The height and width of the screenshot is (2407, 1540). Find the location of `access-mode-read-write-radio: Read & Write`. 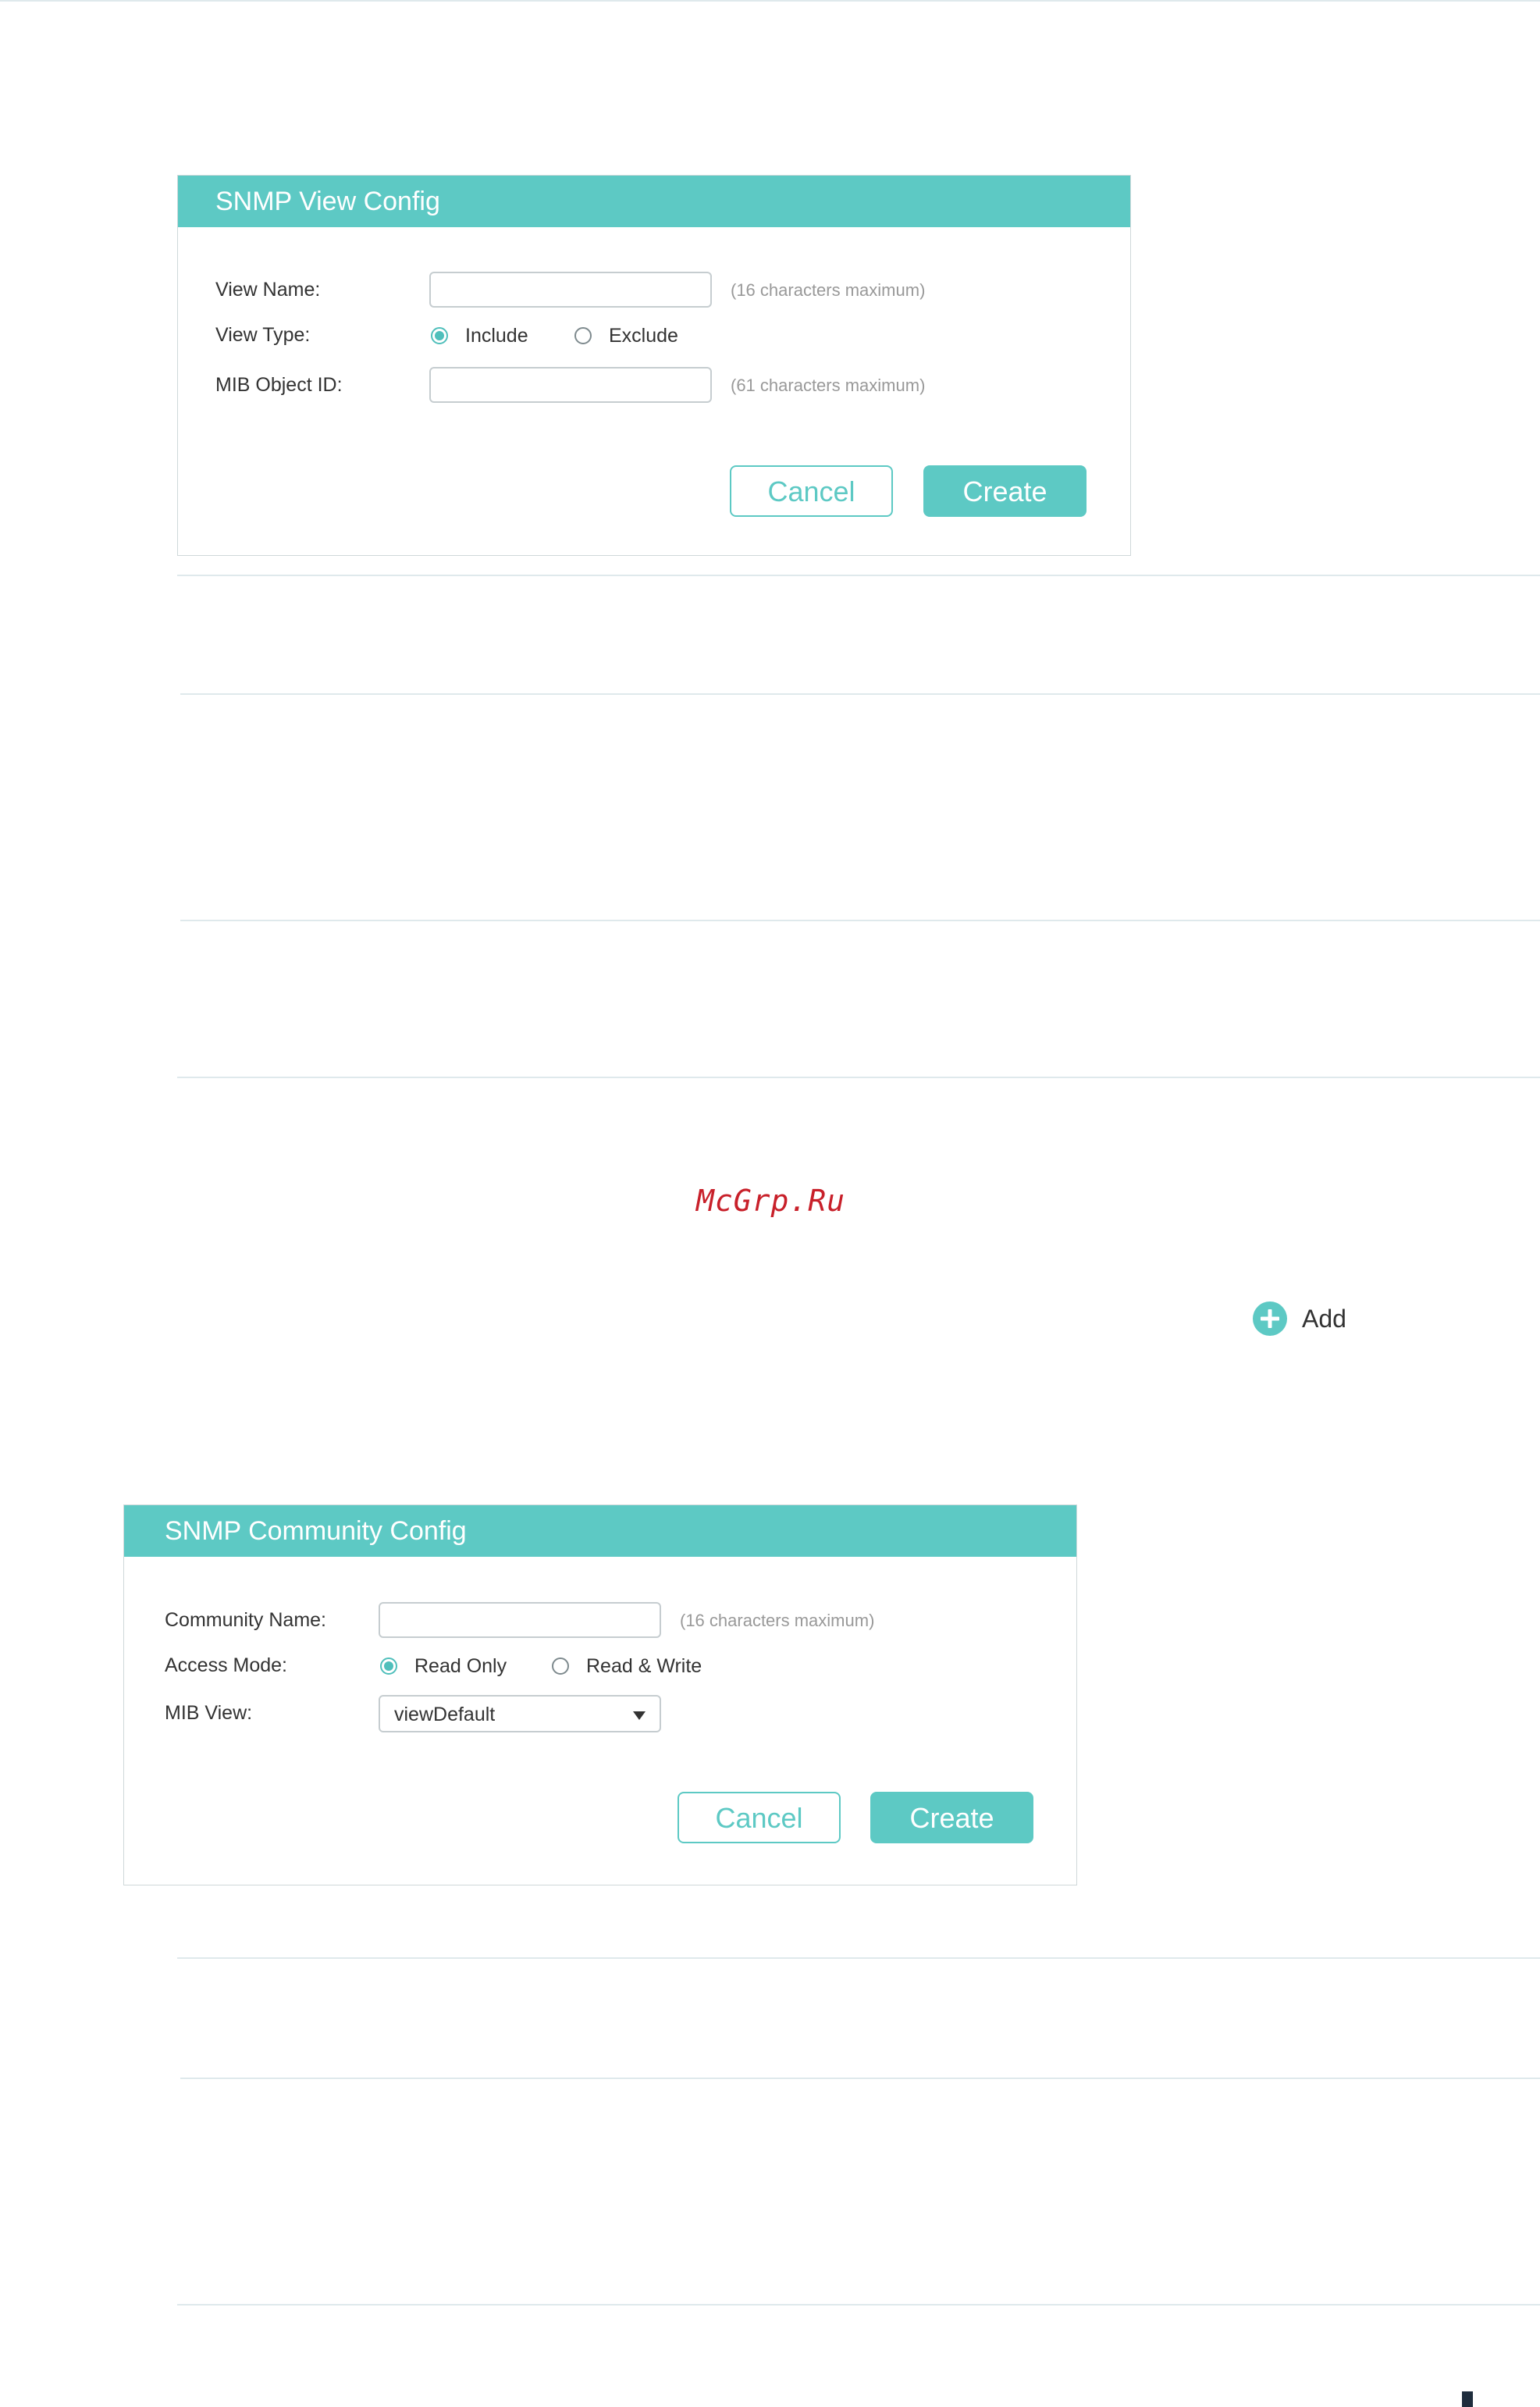

access-mode-read-write-radio: Read & Write is located at coordinates (627, 1666).